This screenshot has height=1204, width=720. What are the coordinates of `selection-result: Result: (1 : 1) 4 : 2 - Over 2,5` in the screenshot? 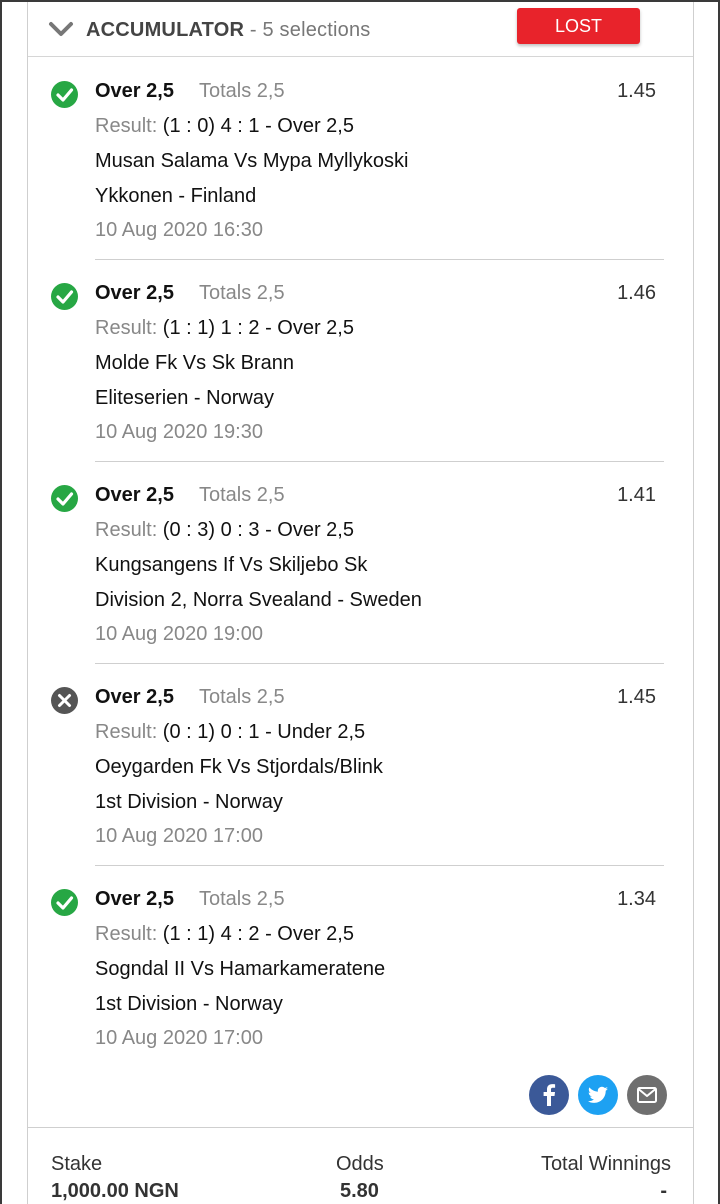 It's located at (224, 934).